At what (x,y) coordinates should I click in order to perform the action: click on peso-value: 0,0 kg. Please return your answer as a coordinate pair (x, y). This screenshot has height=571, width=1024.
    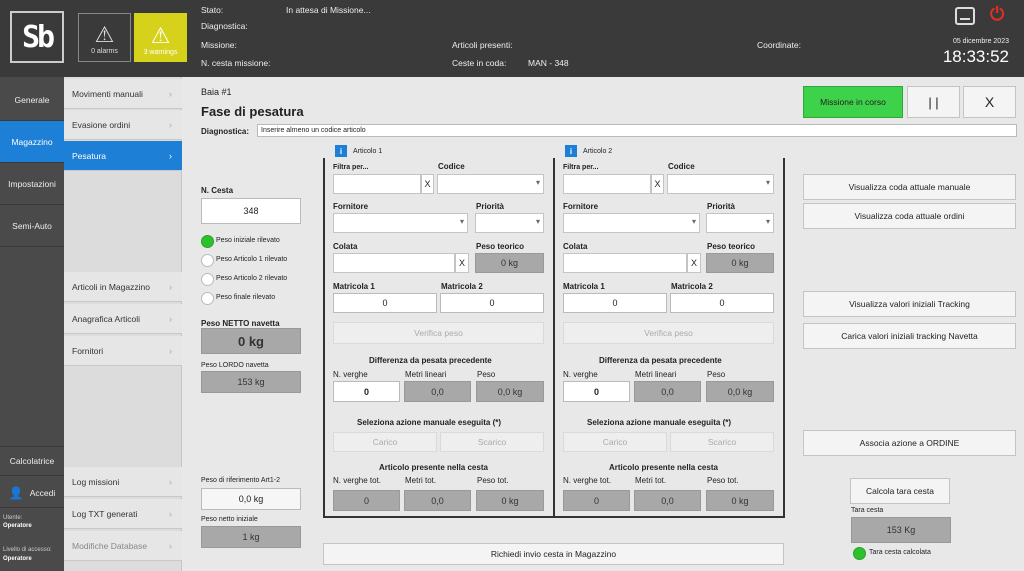
    Looking at the image, I should click on (510, 391).